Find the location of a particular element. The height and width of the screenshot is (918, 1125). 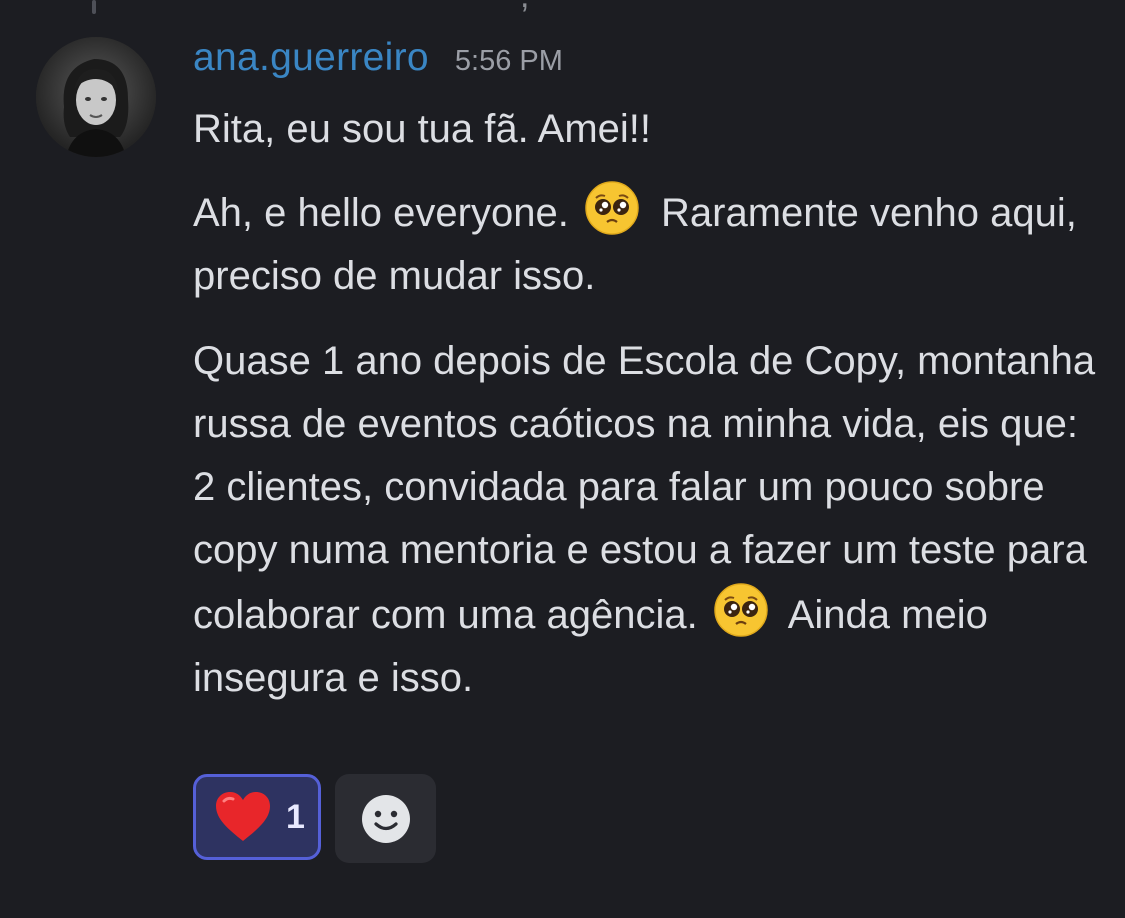

username: ana.guerreiro is located at coordinates (311, 58).